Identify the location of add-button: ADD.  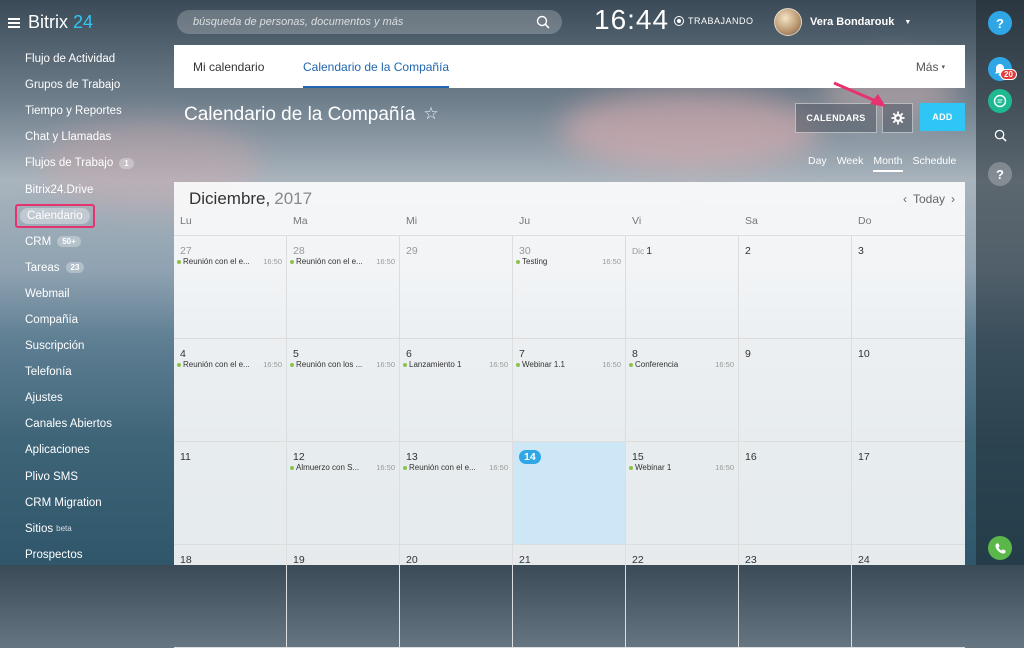
(942, 117).